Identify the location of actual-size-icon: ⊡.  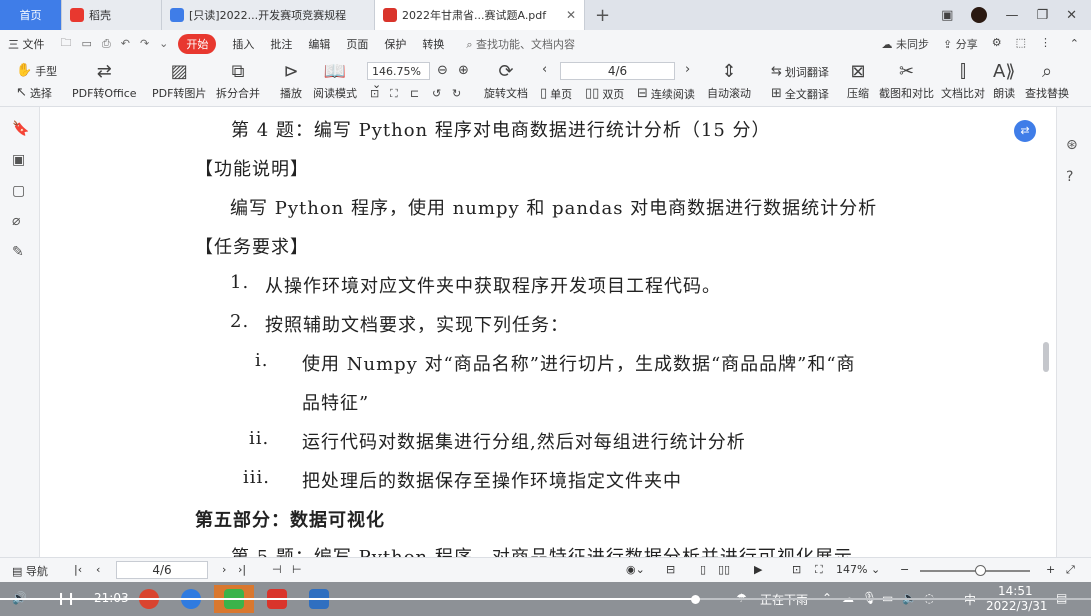
(374, 93).